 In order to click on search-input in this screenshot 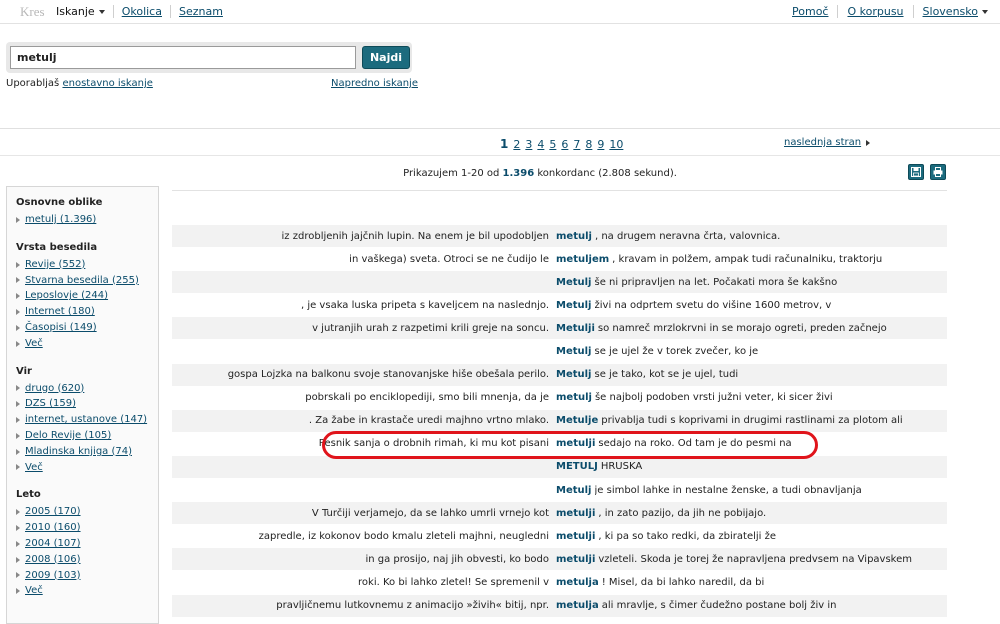, I will do `click(183, 57)`.